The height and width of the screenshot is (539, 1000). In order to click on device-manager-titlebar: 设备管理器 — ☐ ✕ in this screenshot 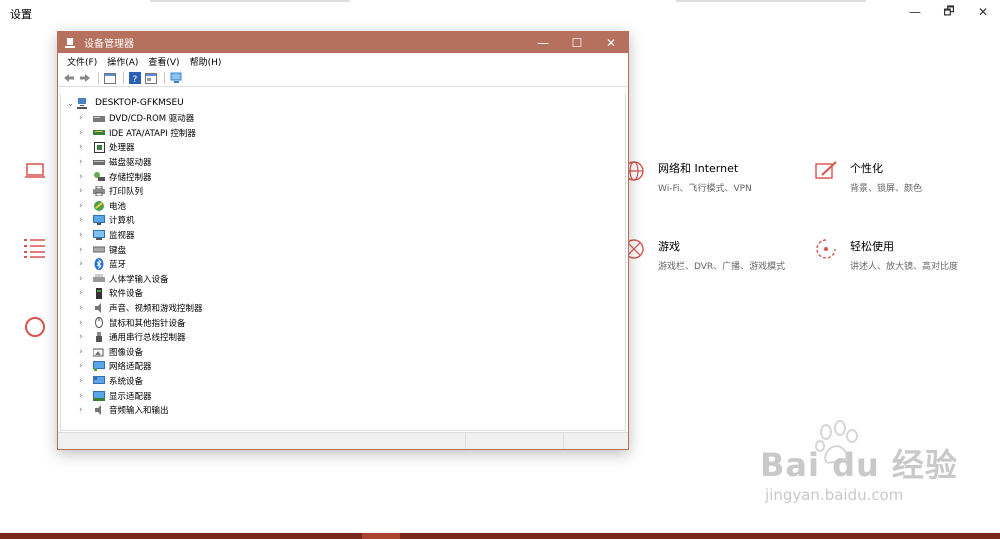, I will do `click(343, 42)`.